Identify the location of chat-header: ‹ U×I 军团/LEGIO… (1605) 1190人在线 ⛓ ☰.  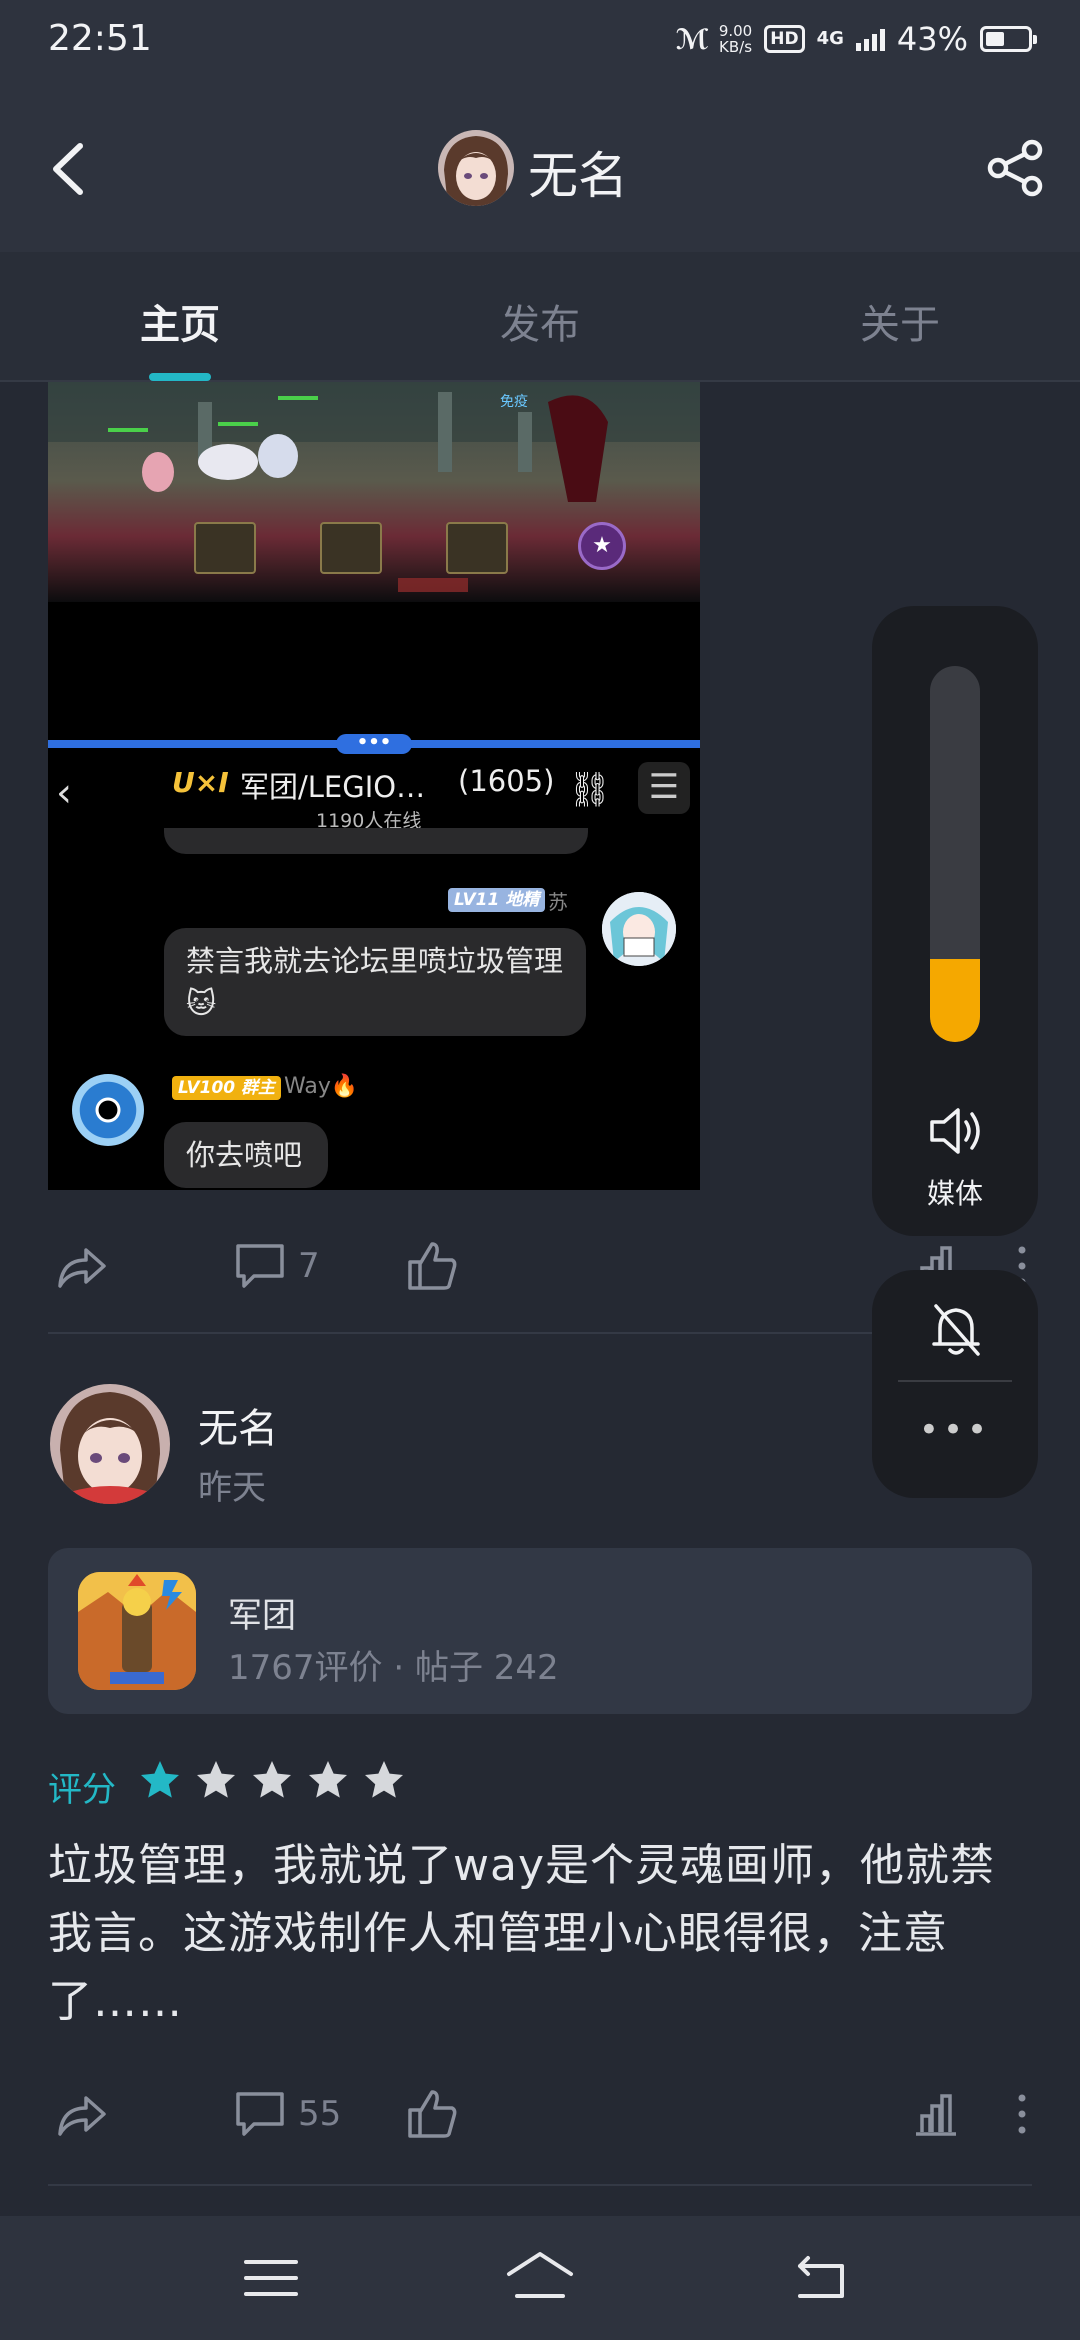
(374, 796).